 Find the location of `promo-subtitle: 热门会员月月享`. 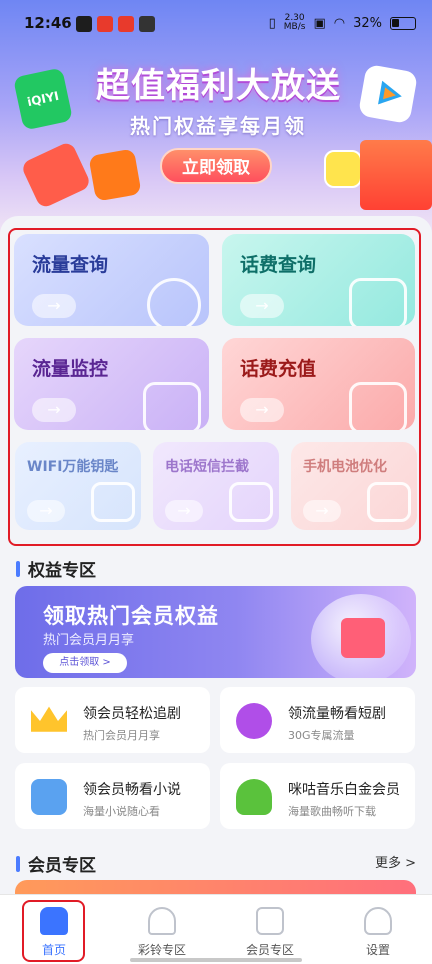

promo-subtitle: 热门会员月月享 is located at coordinates (89, 640).